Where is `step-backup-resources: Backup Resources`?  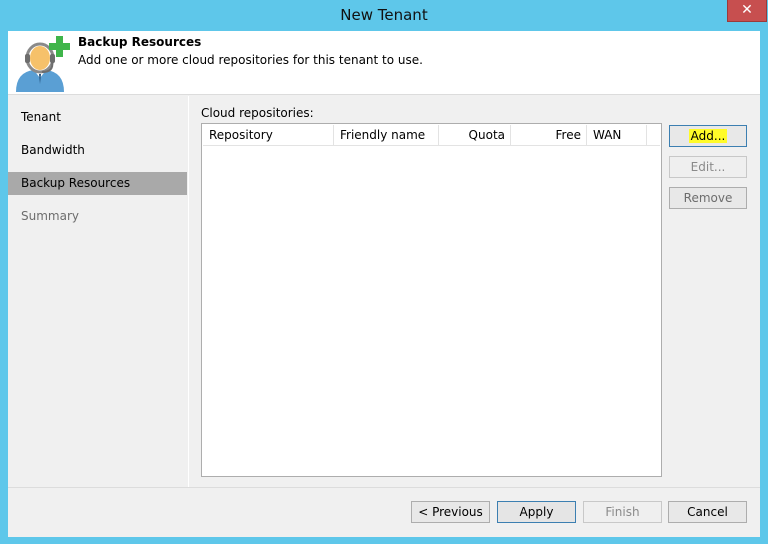
step-backup-resources: Backup Resources is located at coordinates (97, 183).